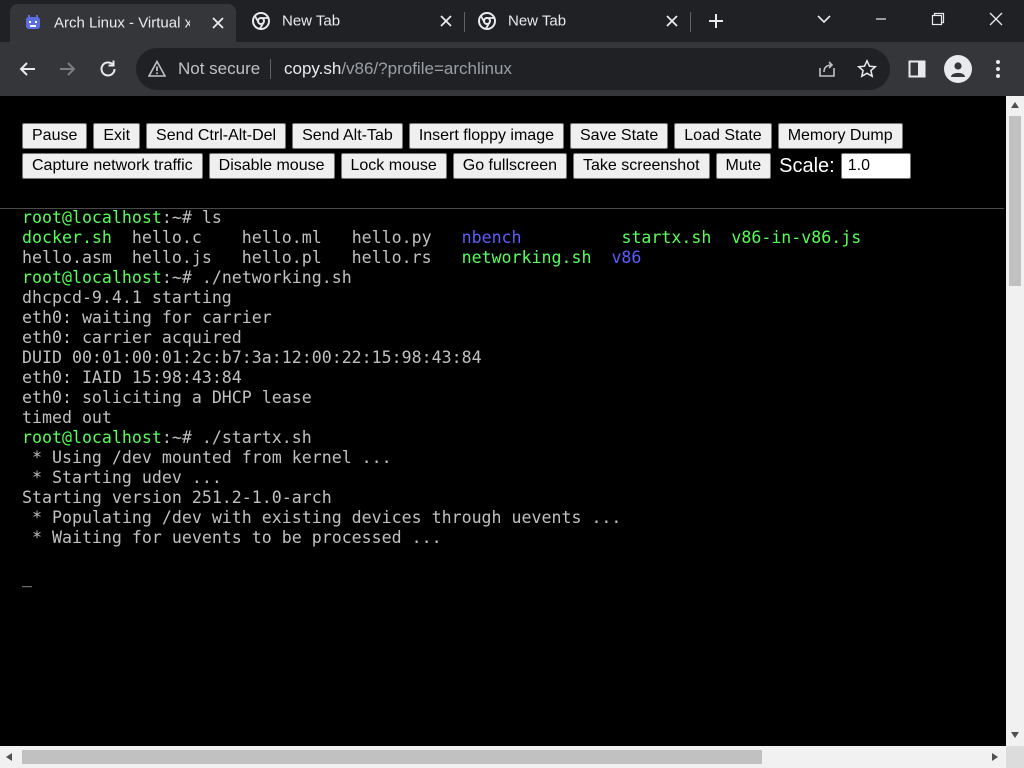  Describe the element at coordinates (219, 69) in the screenshot. I see `security-status: Not secure` at that location.